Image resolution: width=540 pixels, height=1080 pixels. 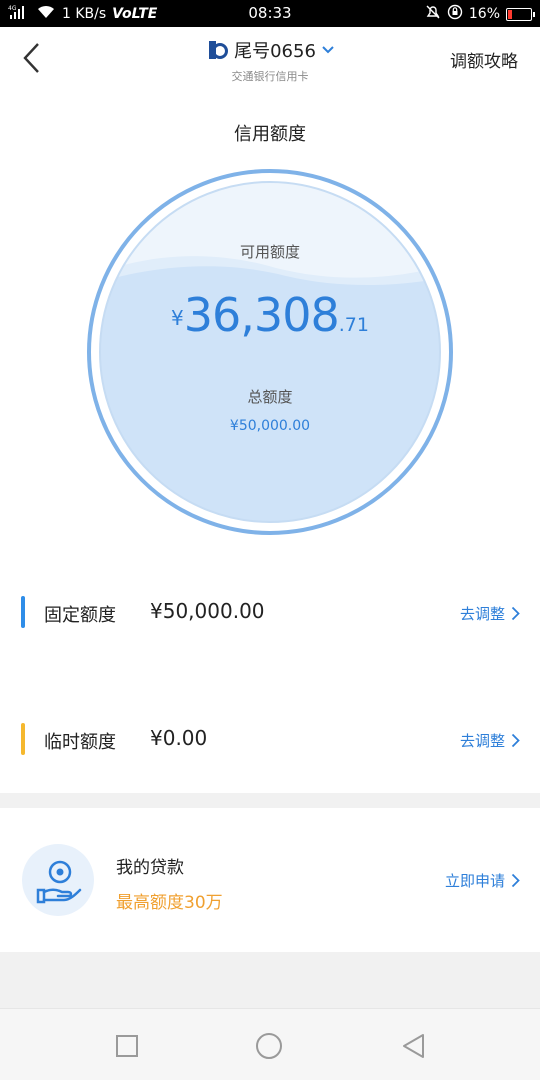 I want to click on temporary-limit-label: 临时额度, so click(x=80, y=742).